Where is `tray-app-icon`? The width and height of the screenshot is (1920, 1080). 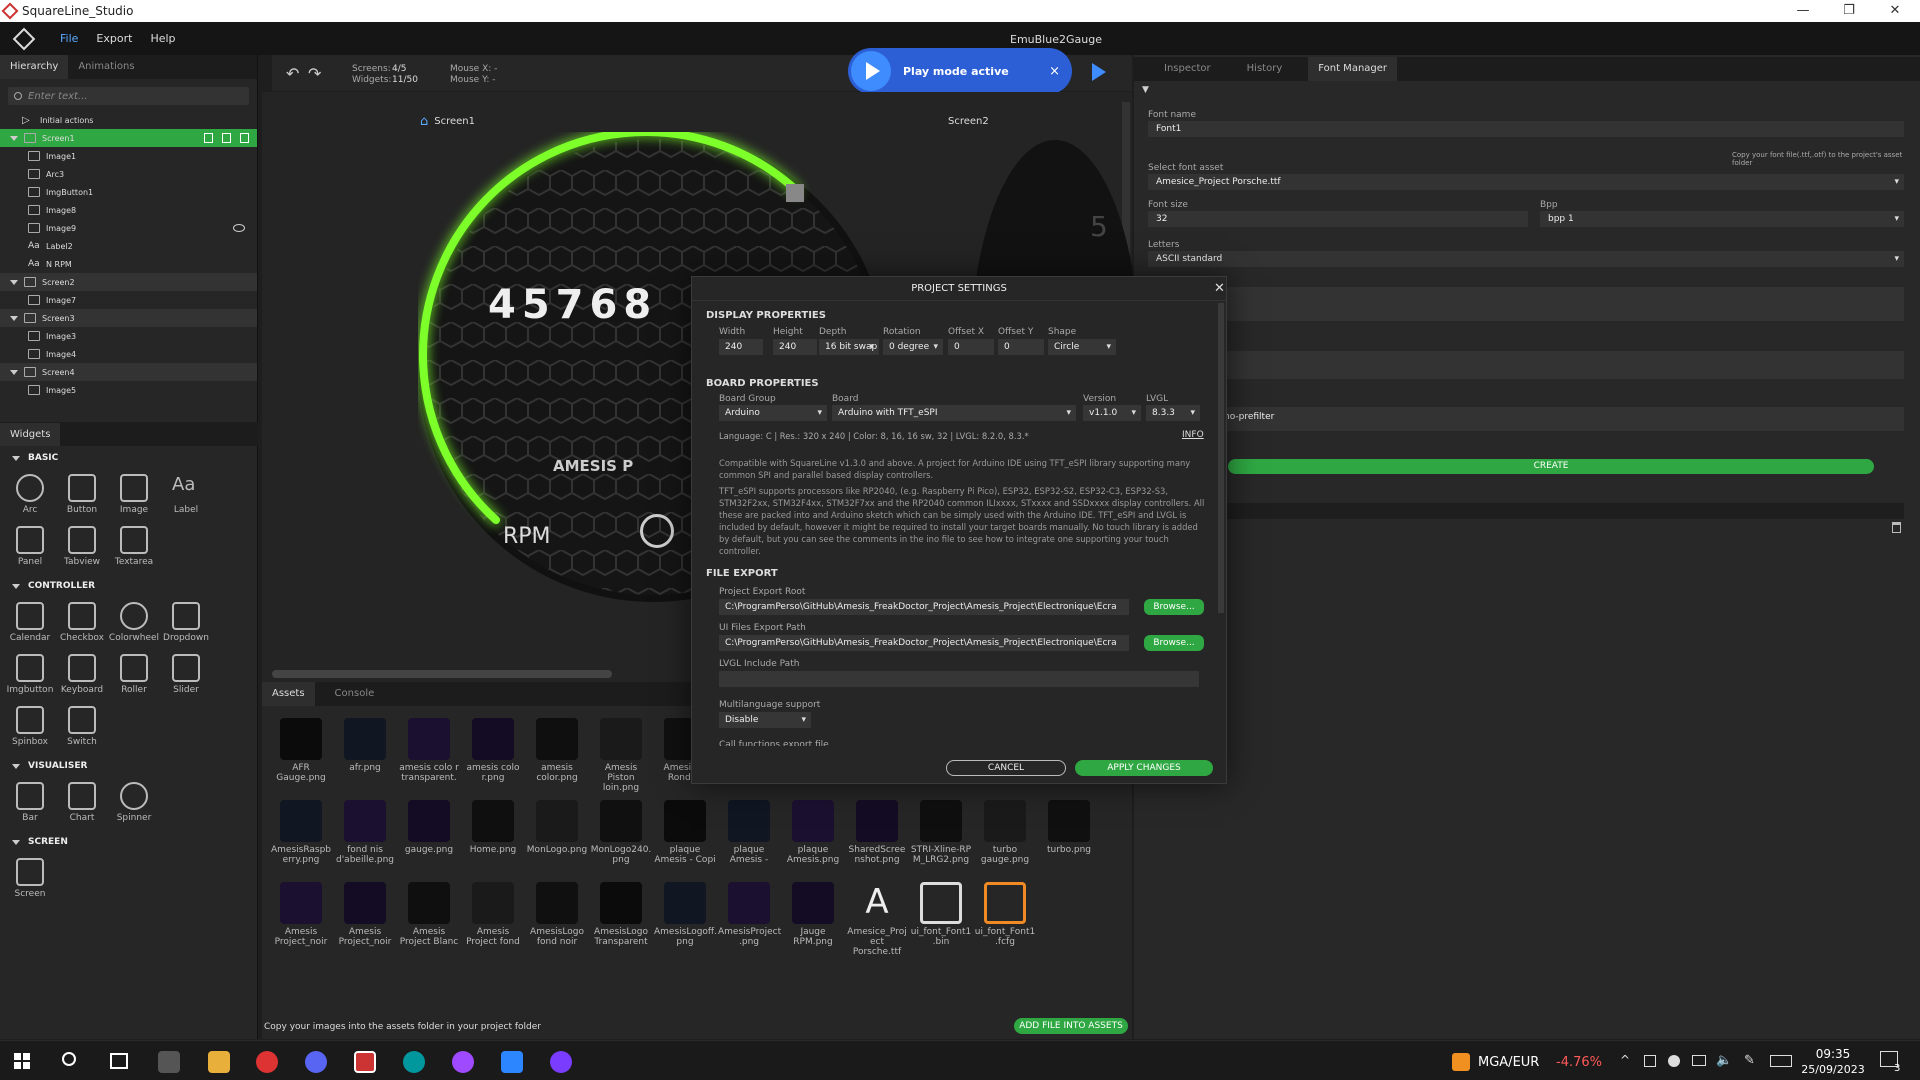
tray-app-icon is located at coordinates (1650, 1061).